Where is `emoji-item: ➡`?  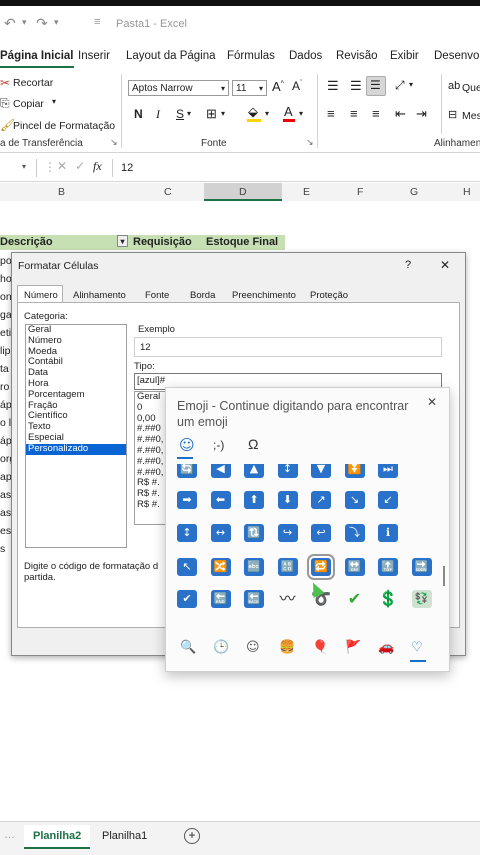 emoji-item: ➡ is located at coordinates (187, 500).